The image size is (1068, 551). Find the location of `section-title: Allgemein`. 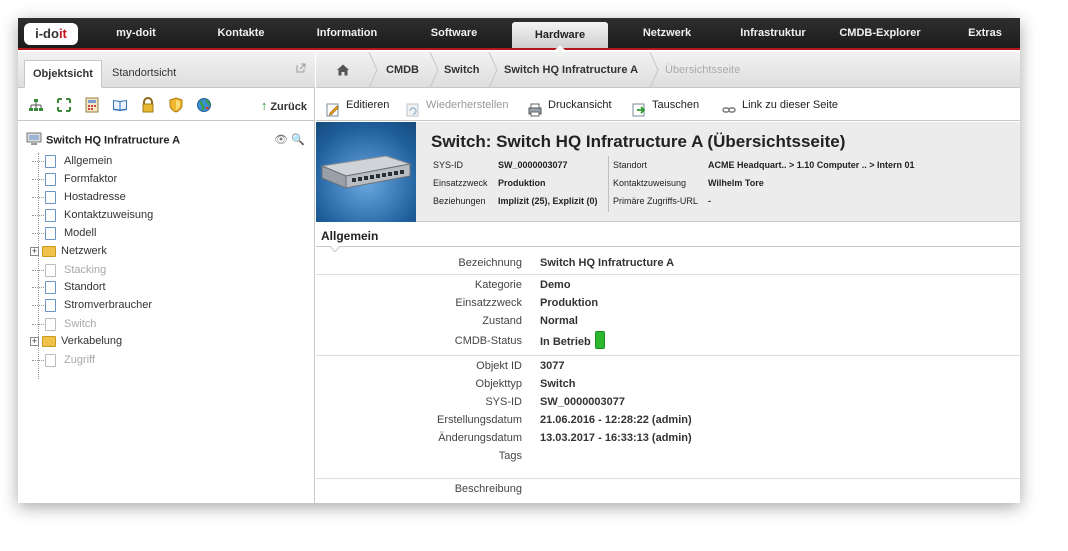

section-title: Allgemein is located at coordinates (350, 236).